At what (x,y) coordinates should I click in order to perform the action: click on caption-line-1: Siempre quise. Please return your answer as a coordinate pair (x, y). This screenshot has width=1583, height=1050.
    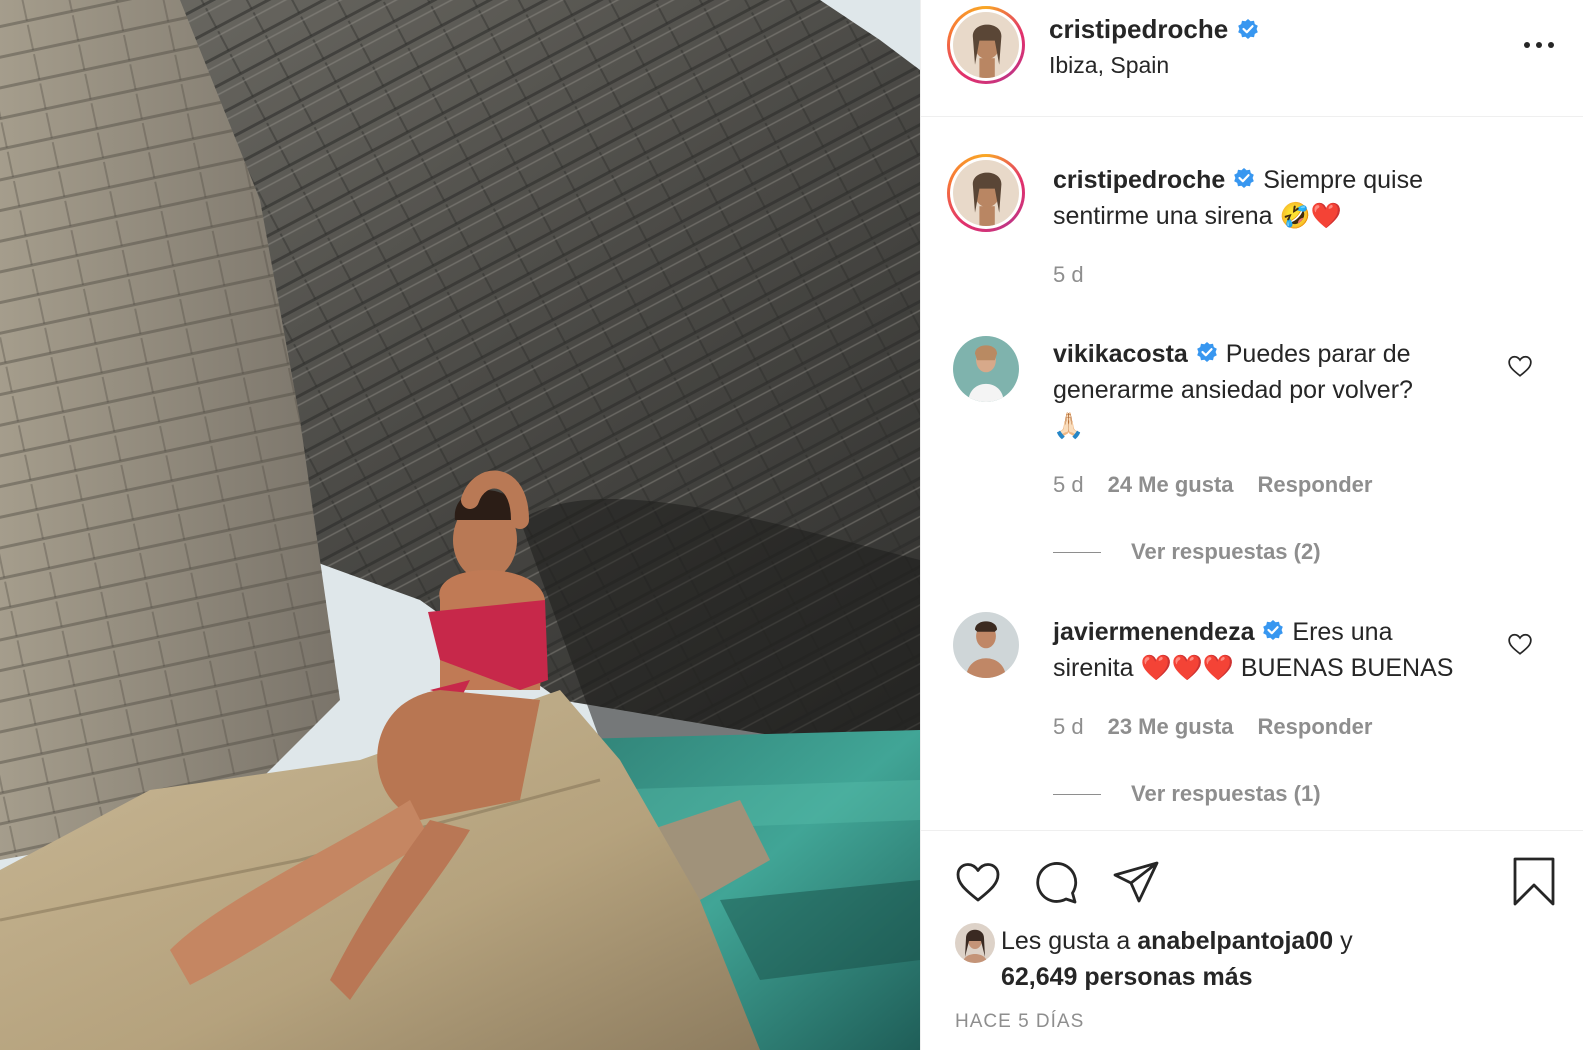
    Looking at the image, I should click on (1343, 180).